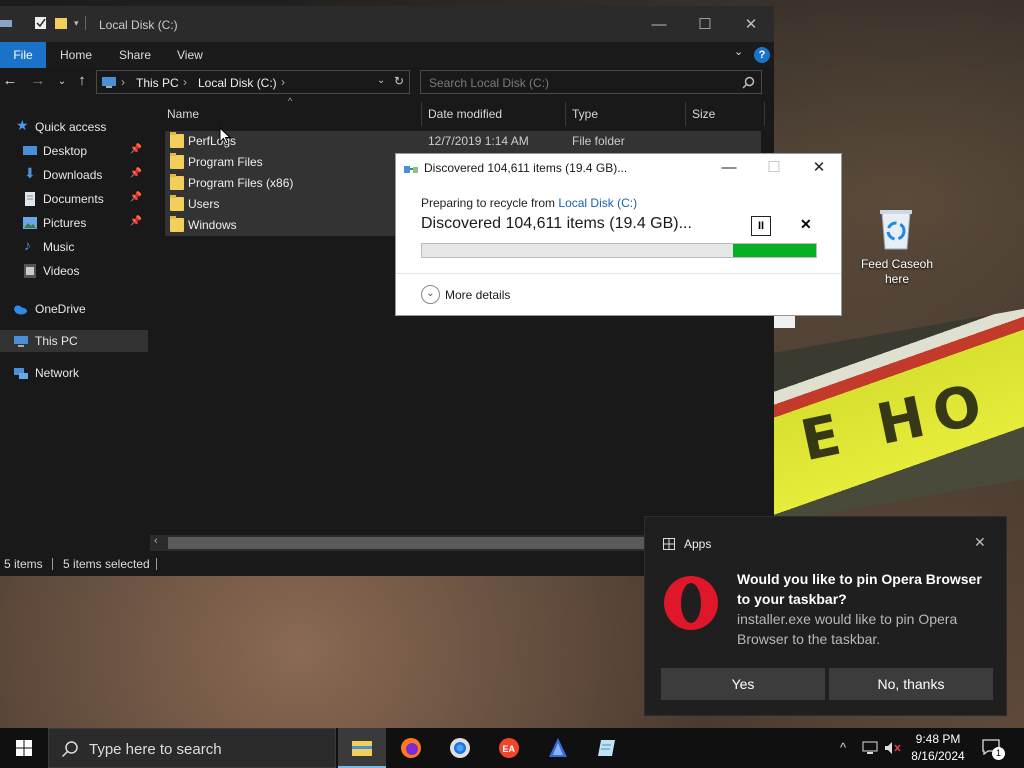 The image size is (1024, 768). What do you see at coordinates (21, 341) in the screenshot?
I see `this-pc-icon` at bounding box center [21, 341].